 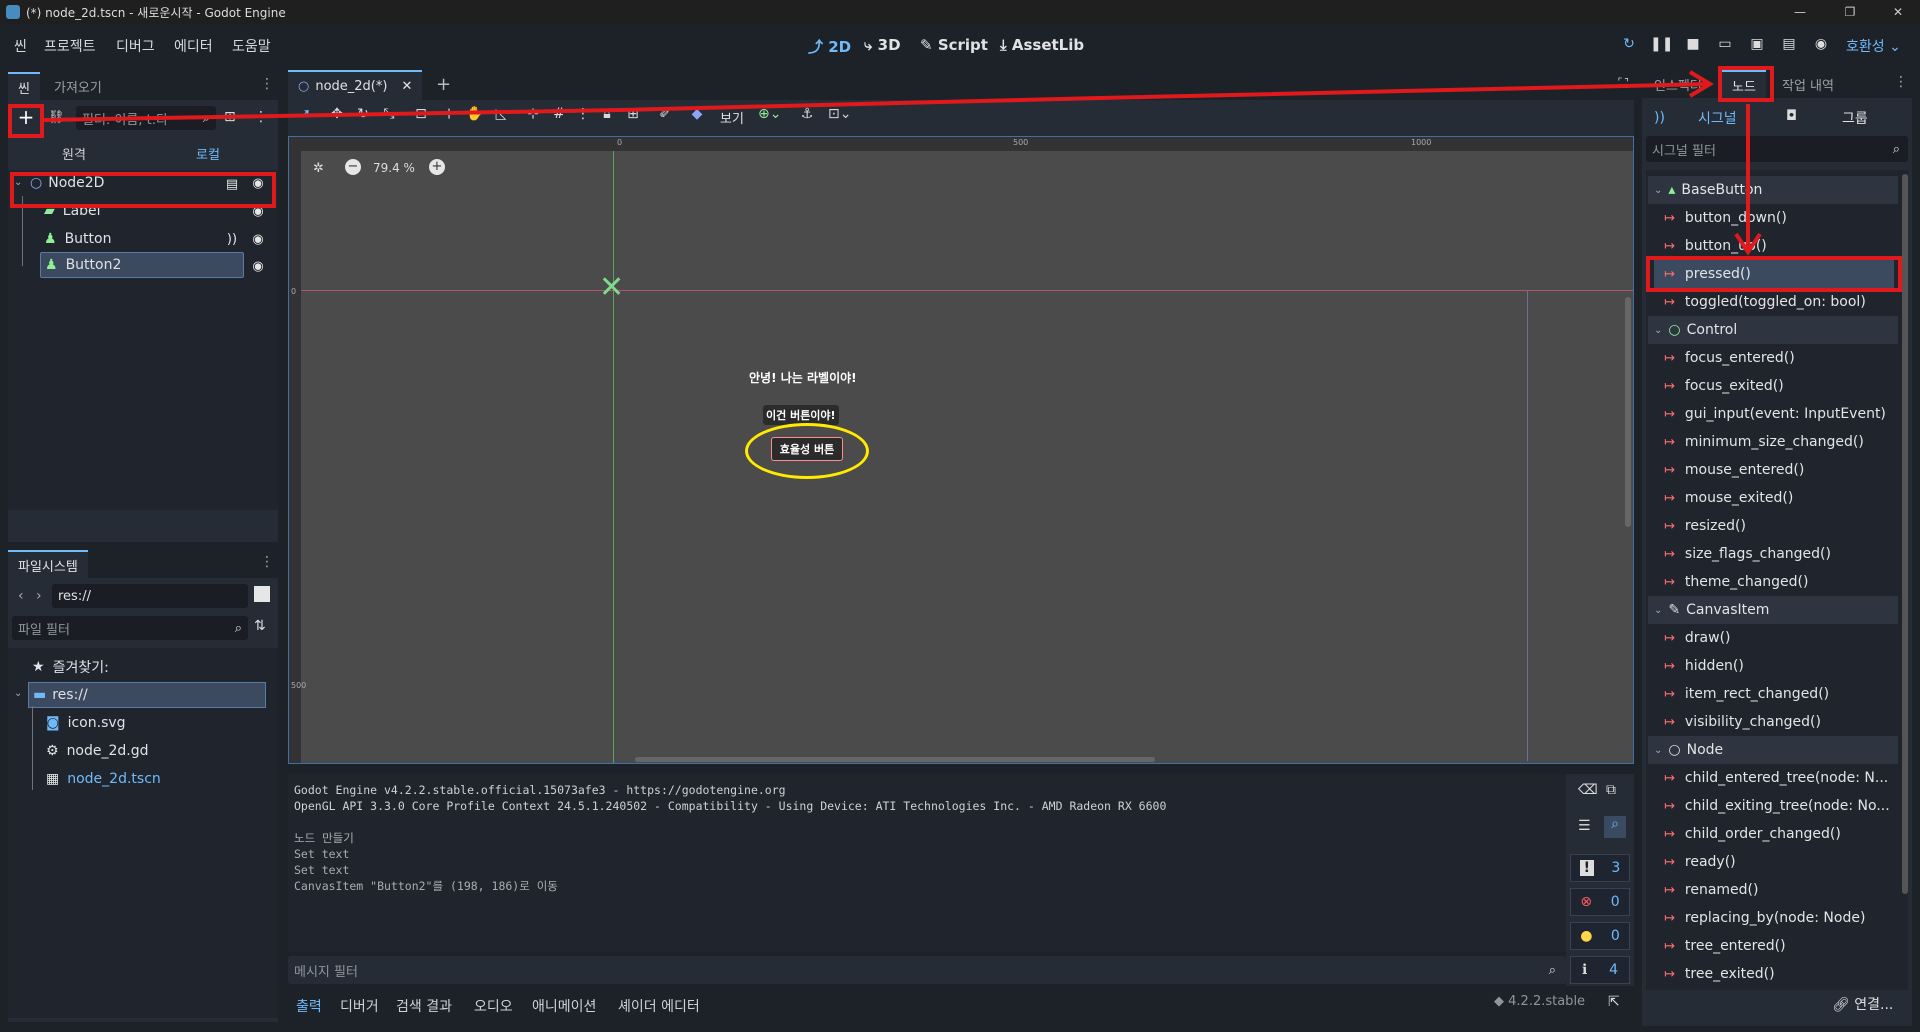 I want to click on tree-node-label: ▰ Label, so click(x=72, y=211).